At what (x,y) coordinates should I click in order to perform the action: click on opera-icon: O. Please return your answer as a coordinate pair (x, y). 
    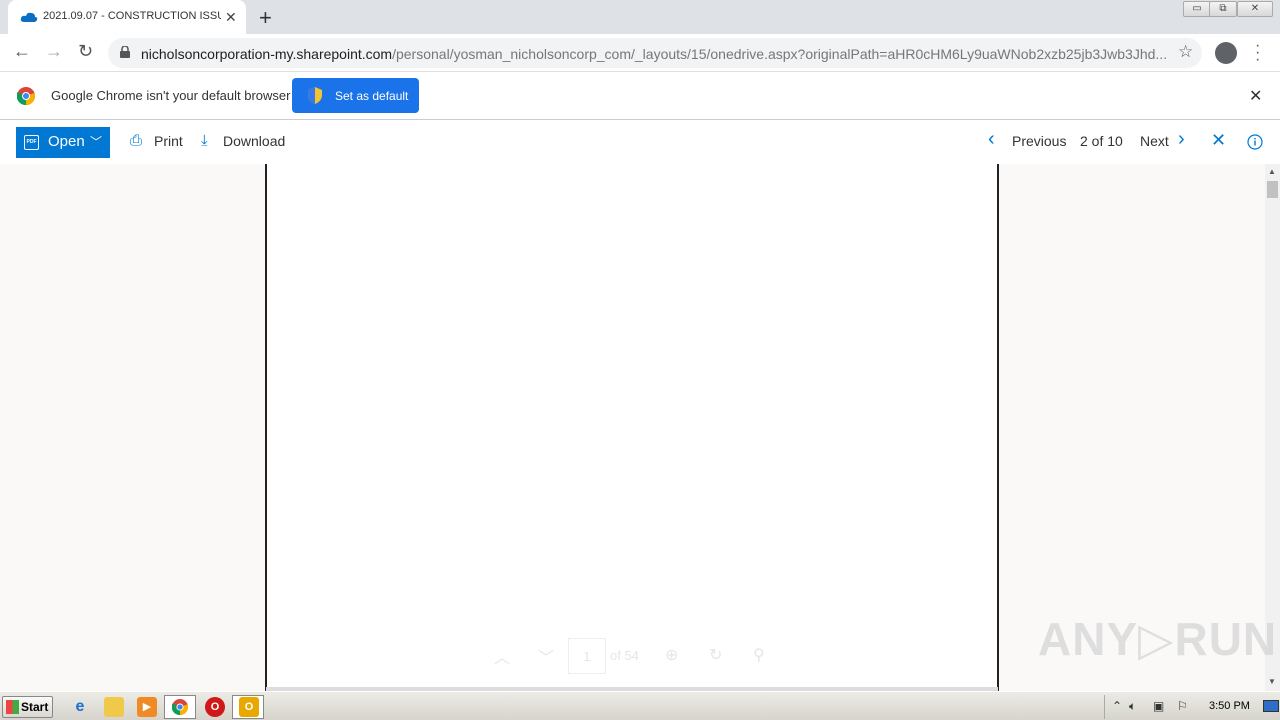
    Looking at the image, I should click on (215, 707).